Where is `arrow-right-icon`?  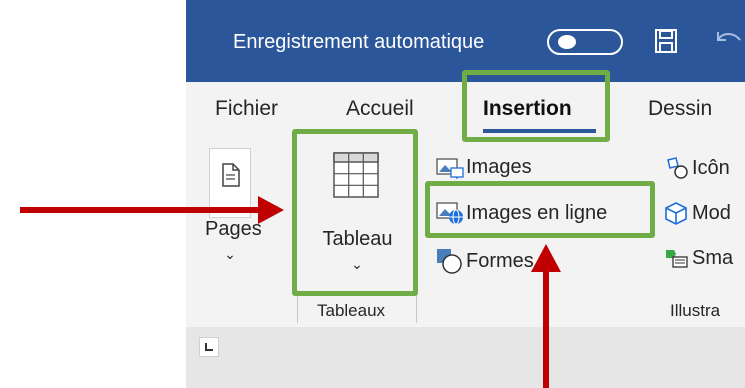
arrow-right-icon is located at coordinates (152, 210).